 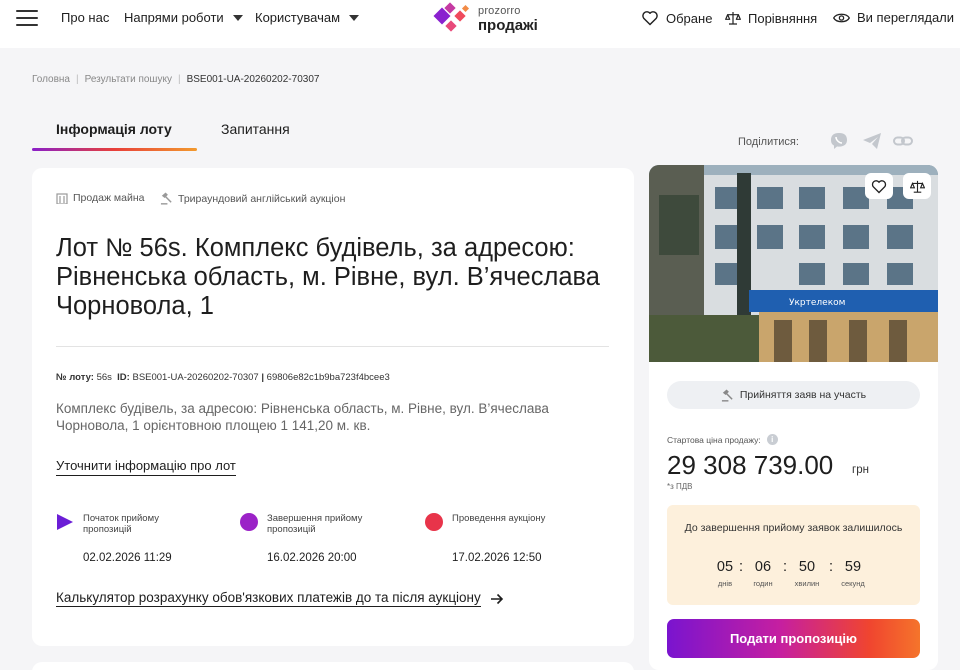 I want to click on tag-auction-type: Трираундовий англійський аукціон, so click(x=252, y=198).